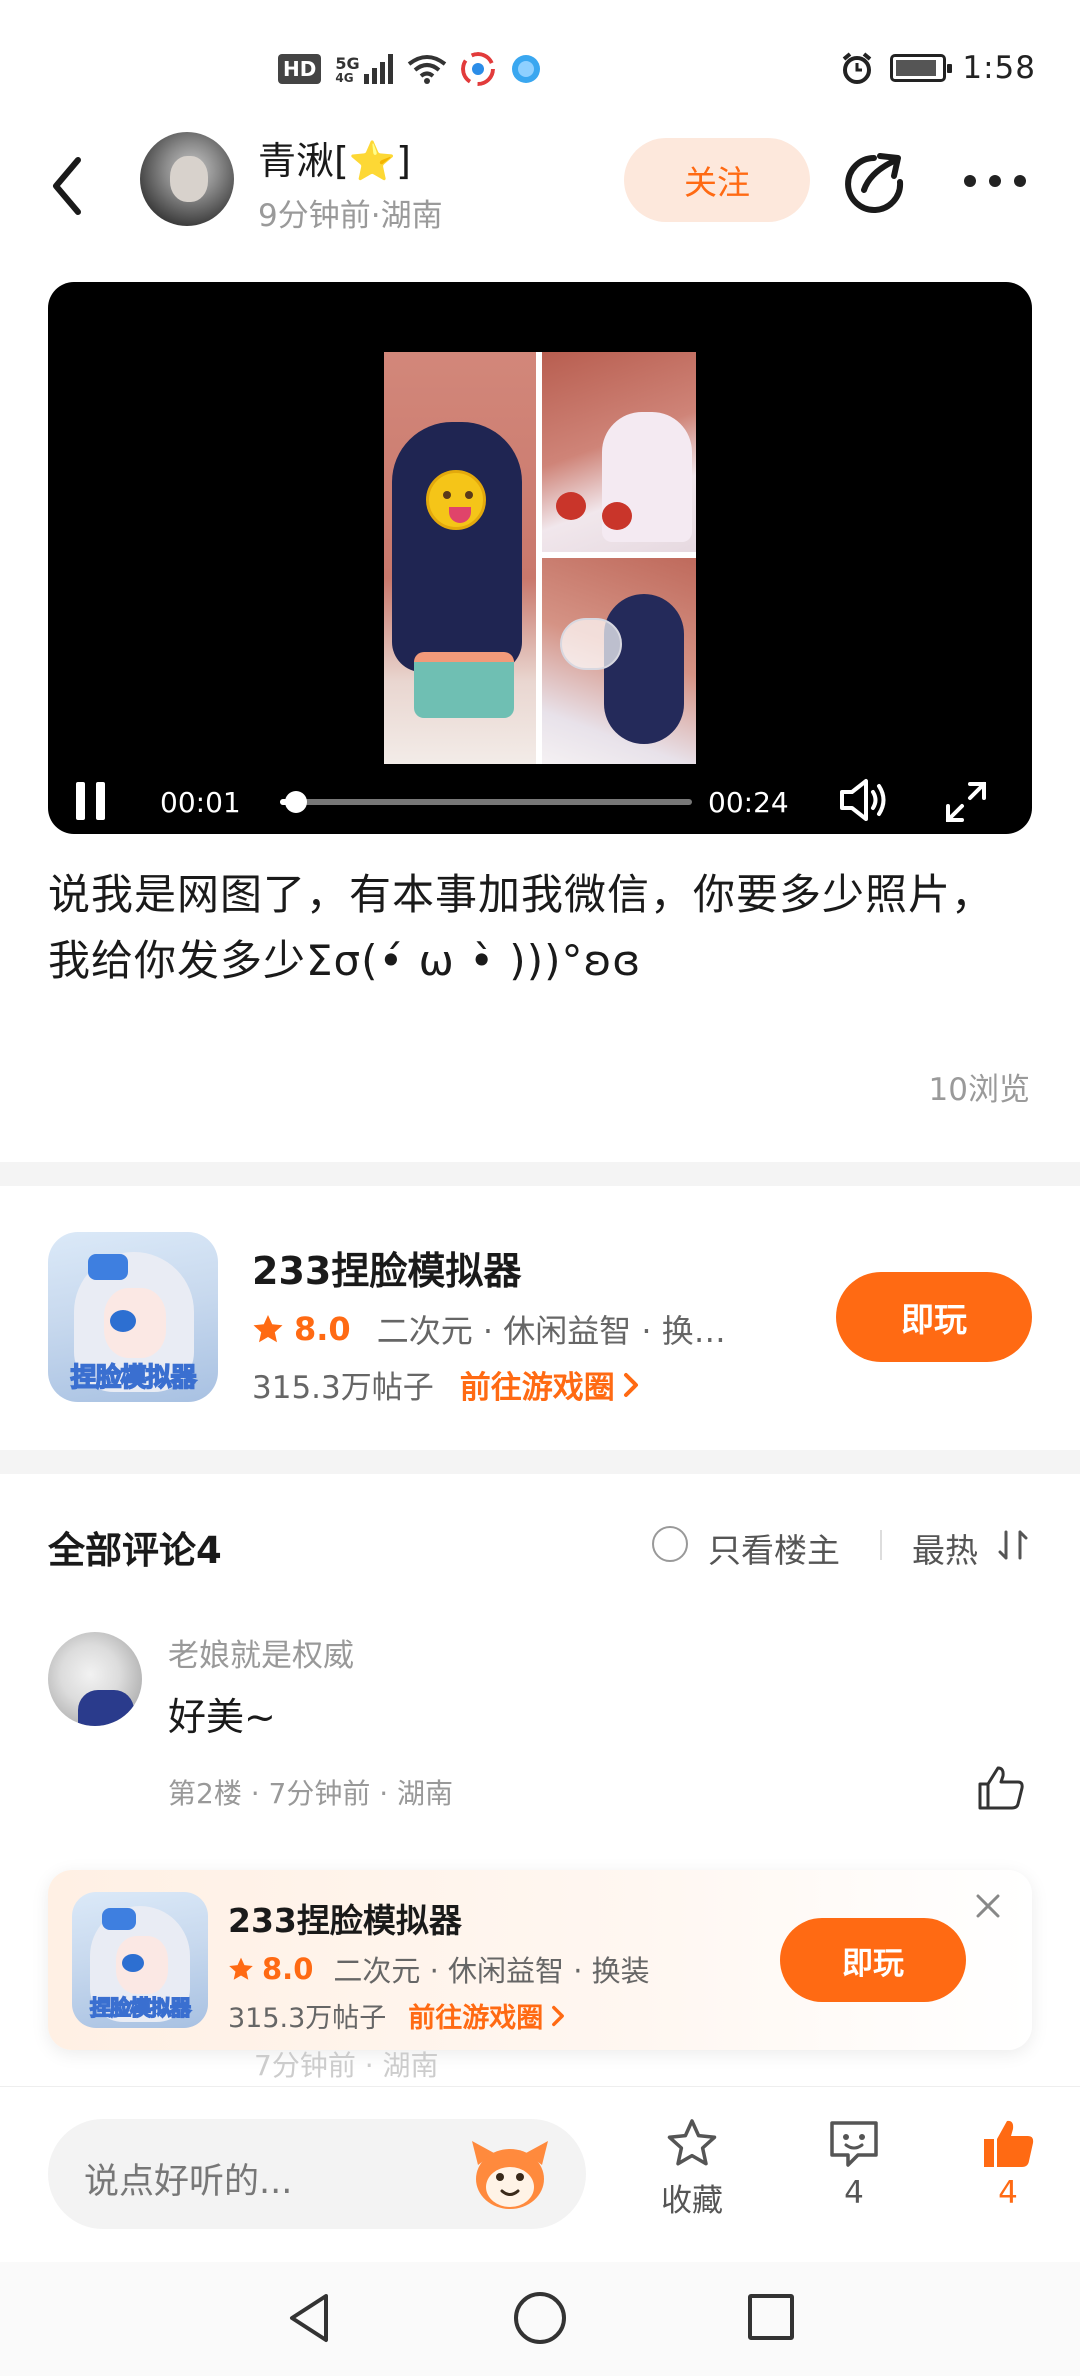 The height and width of the screenshot is (2376, 1080). I want to click on wifi-icon, so click(426, 69).